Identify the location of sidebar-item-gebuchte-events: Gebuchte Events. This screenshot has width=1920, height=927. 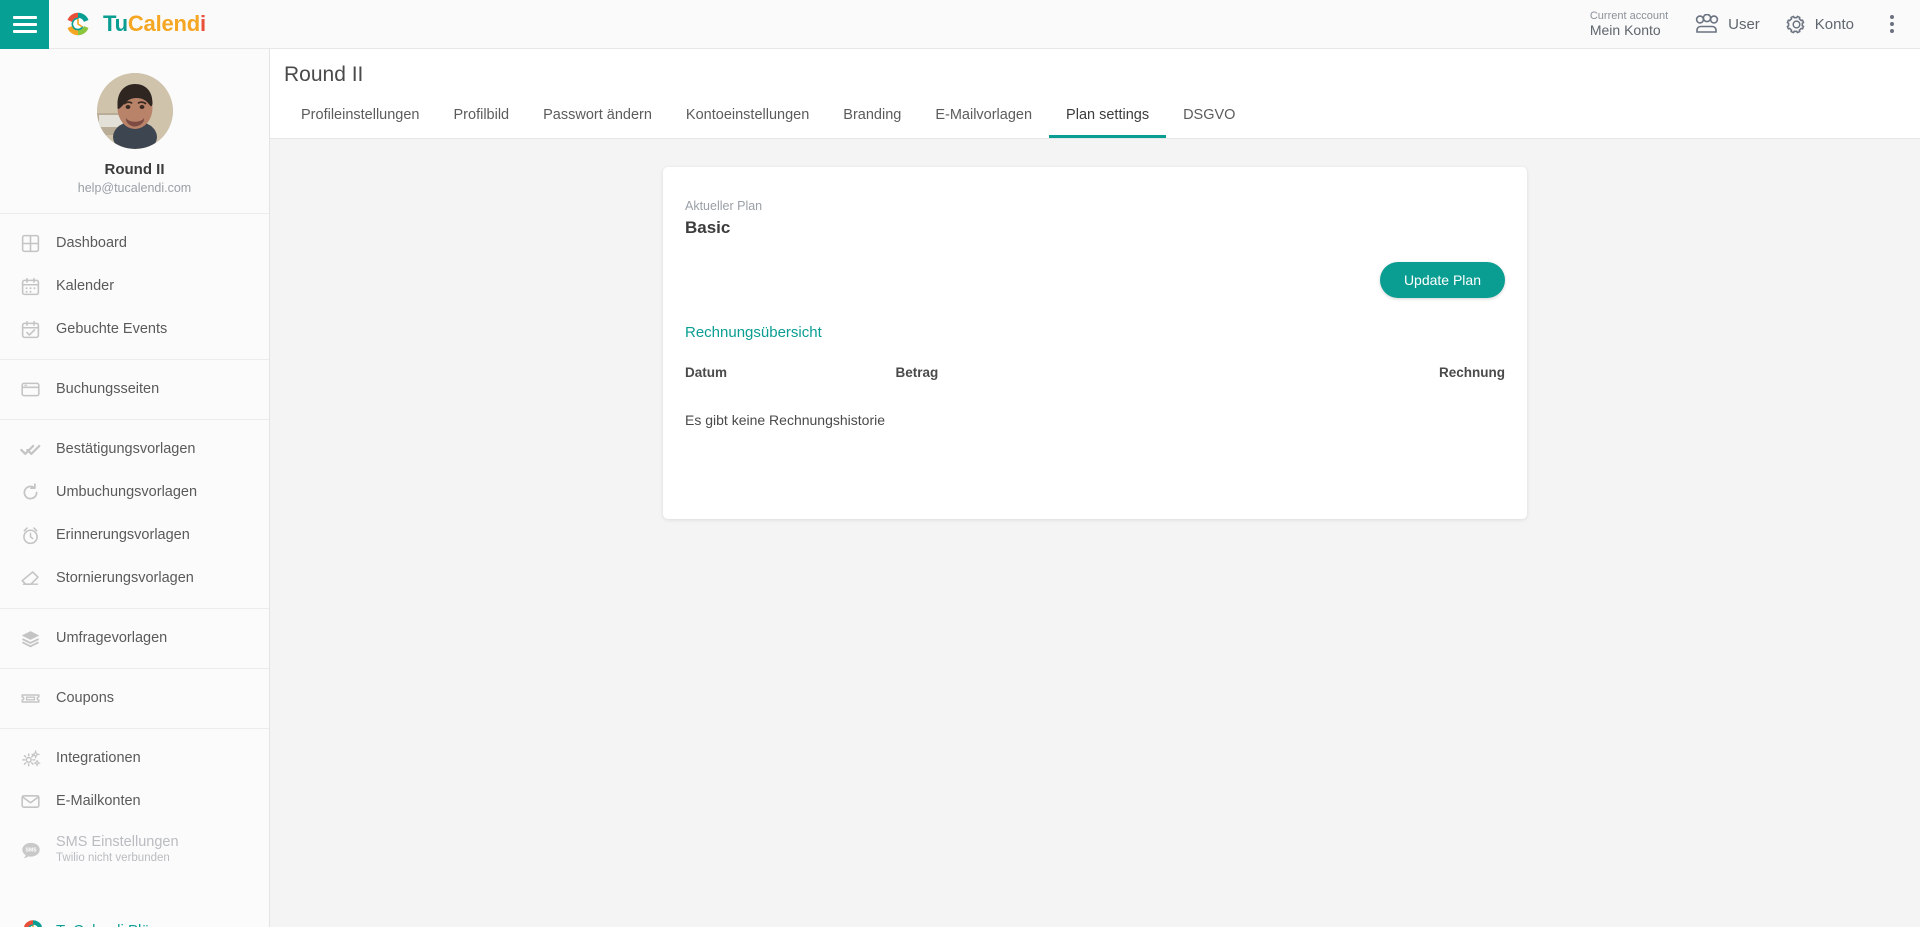
(134, 329).